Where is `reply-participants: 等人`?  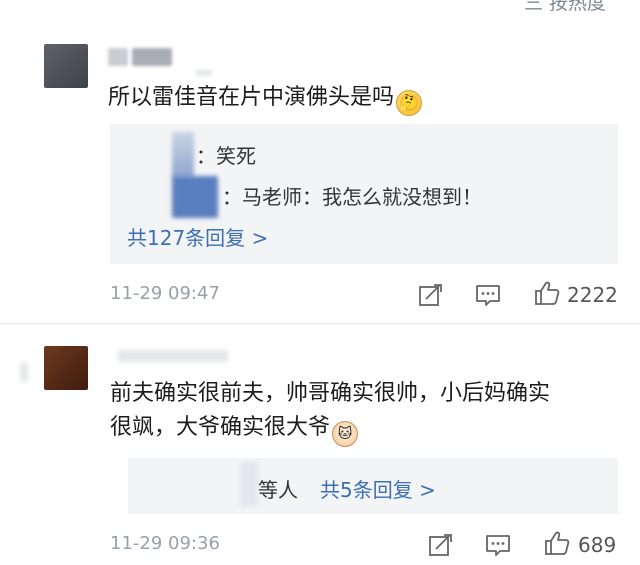
reply-participants: 等人 is located at coordinates (278, 488).